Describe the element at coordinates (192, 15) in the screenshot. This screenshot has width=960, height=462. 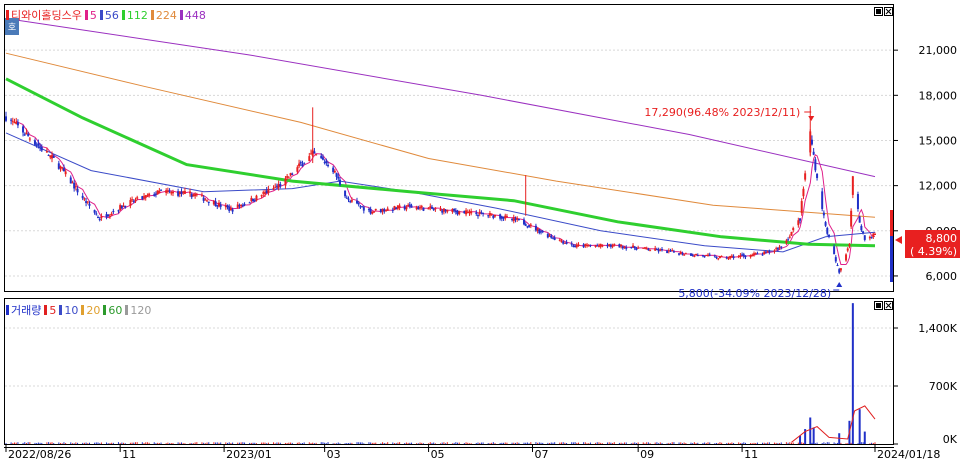
I see `legend-ma-448: 448` at that location.